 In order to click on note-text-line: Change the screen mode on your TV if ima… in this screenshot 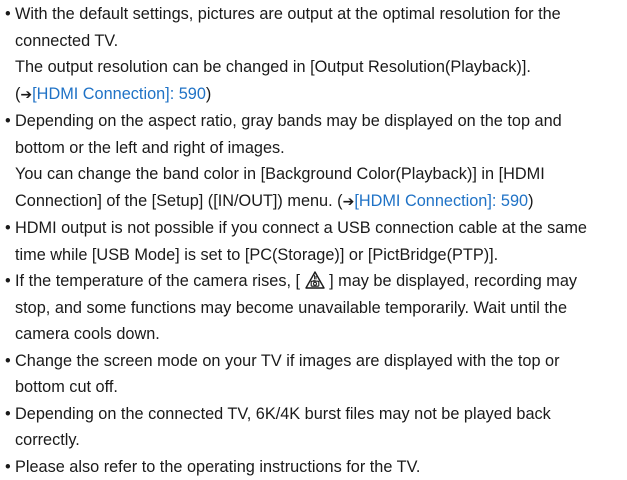, I will do `click(320, 361)`.